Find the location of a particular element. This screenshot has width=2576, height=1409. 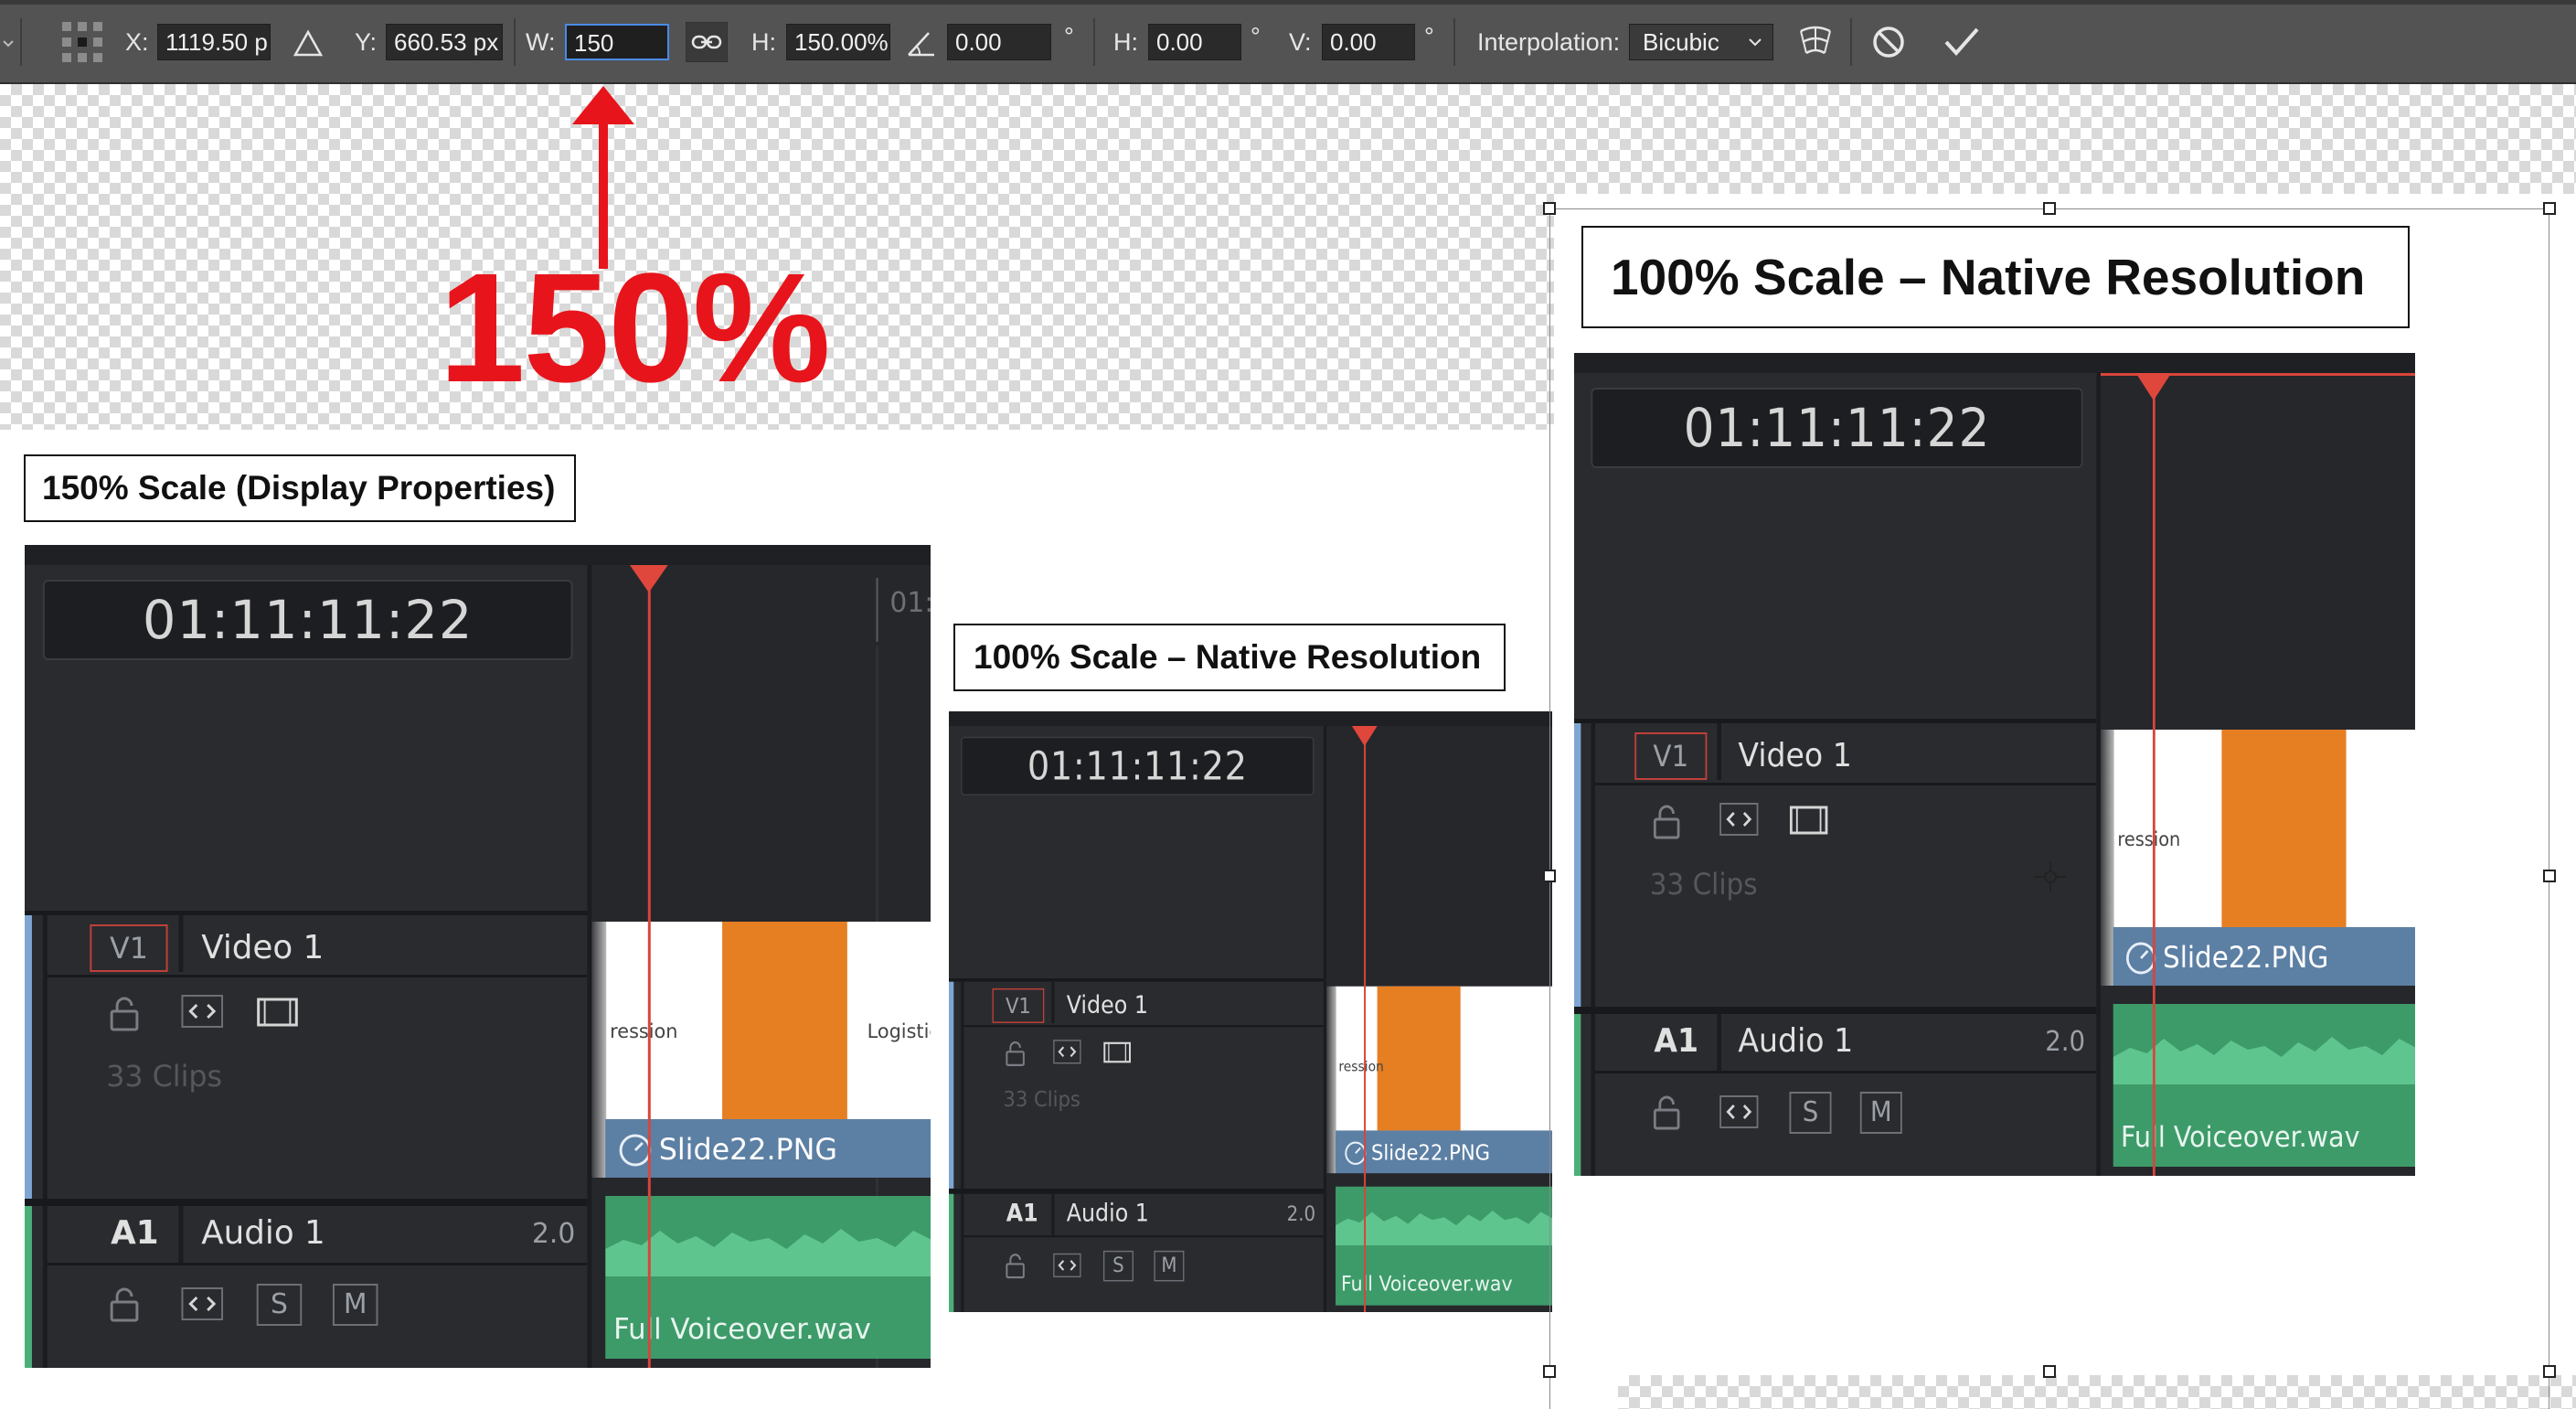

window-edge is located at coordinates (1288, 2).